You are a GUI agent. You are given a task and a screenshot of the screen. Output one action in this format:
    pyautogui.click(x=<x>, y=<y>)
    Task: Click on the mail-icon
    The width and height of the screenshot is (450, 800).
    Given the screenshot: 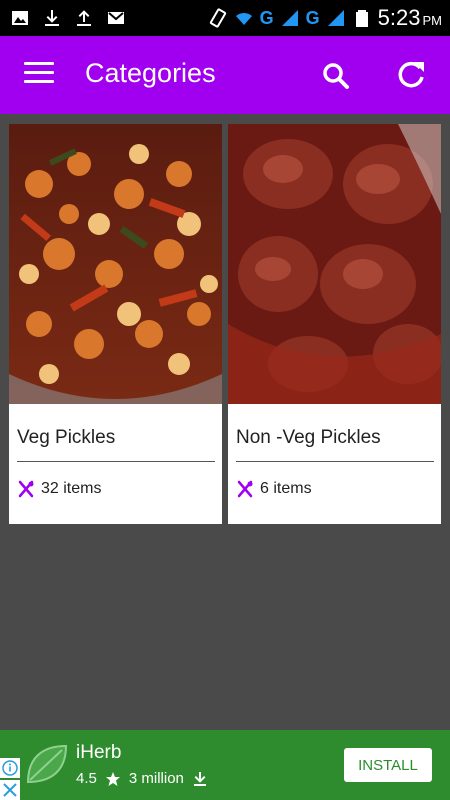 What is the action you would take?
    pyautogui.click(x=116, y=18)
    